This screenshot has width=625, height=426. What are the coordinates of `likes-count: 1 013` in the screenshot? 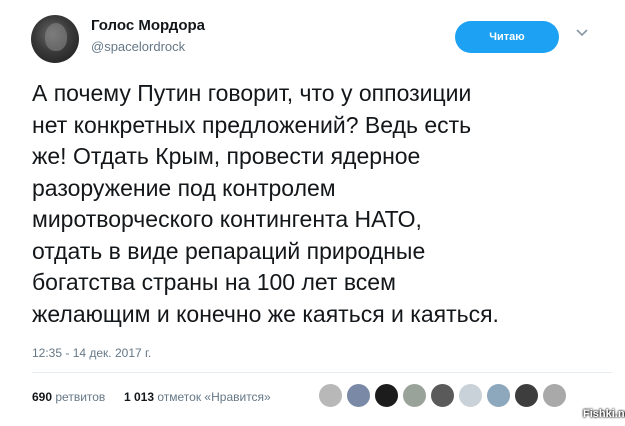 It's located at (139, 397).